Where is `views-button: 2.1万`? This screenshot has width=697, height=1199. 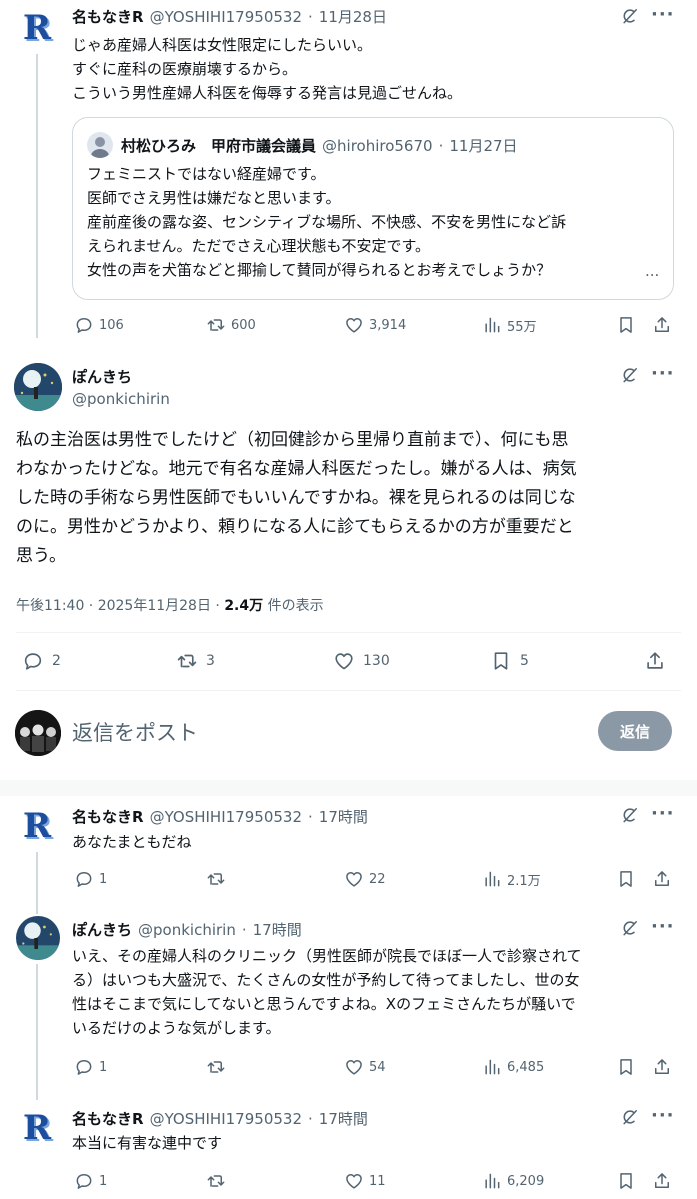
views-button: 2.1万 is located at coordinates (511, 879).